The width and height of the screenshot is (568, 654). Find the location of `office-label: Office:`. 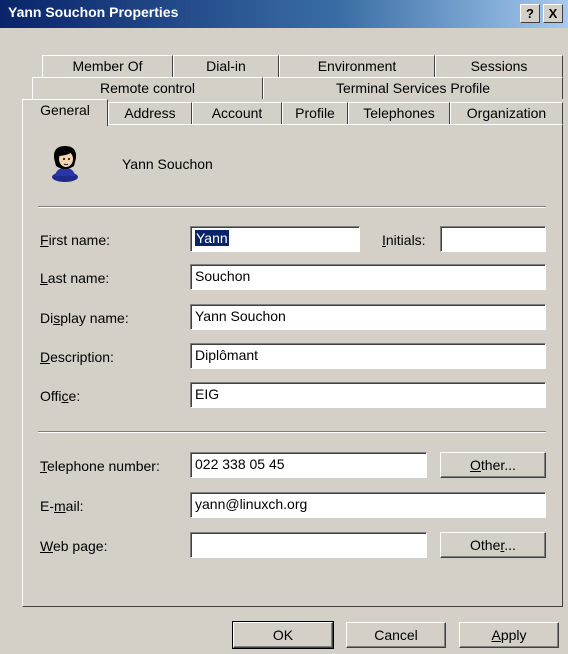

office-label: Office: is located at coordinates (60, 396).